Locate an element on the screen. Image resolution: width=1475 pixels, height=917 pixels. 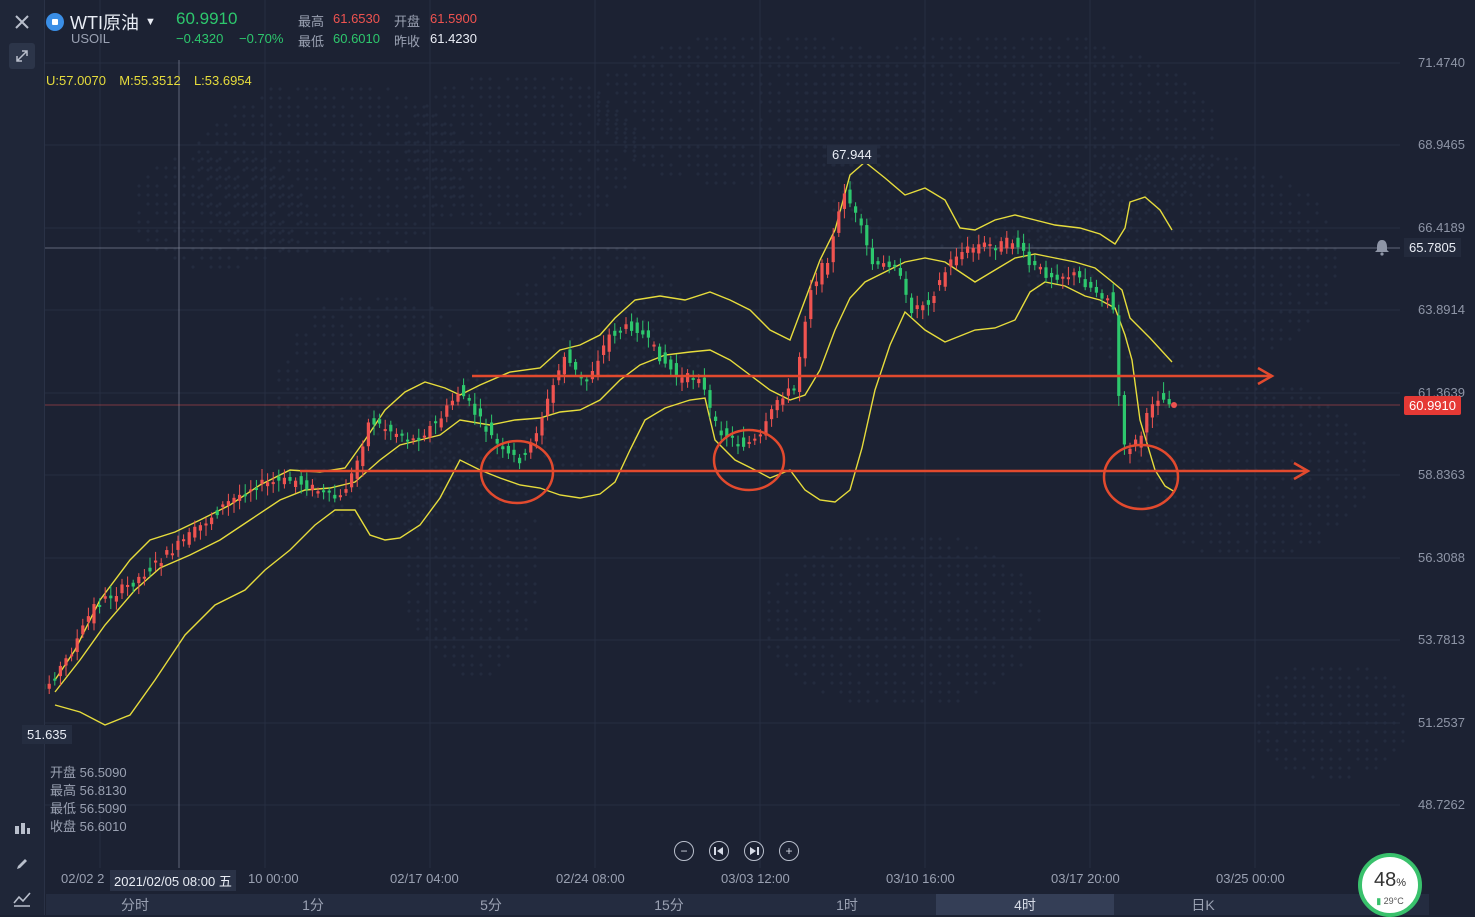
price-change-percent: −0.70% is located at coordinates (261, 38).